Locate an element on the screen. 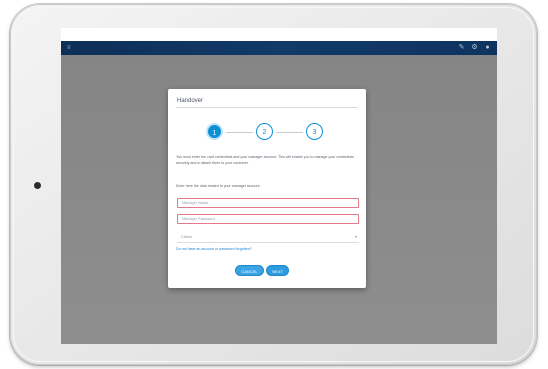  topbar-actions: ✎ ⚙ ● is located at coordinates (474, 47).